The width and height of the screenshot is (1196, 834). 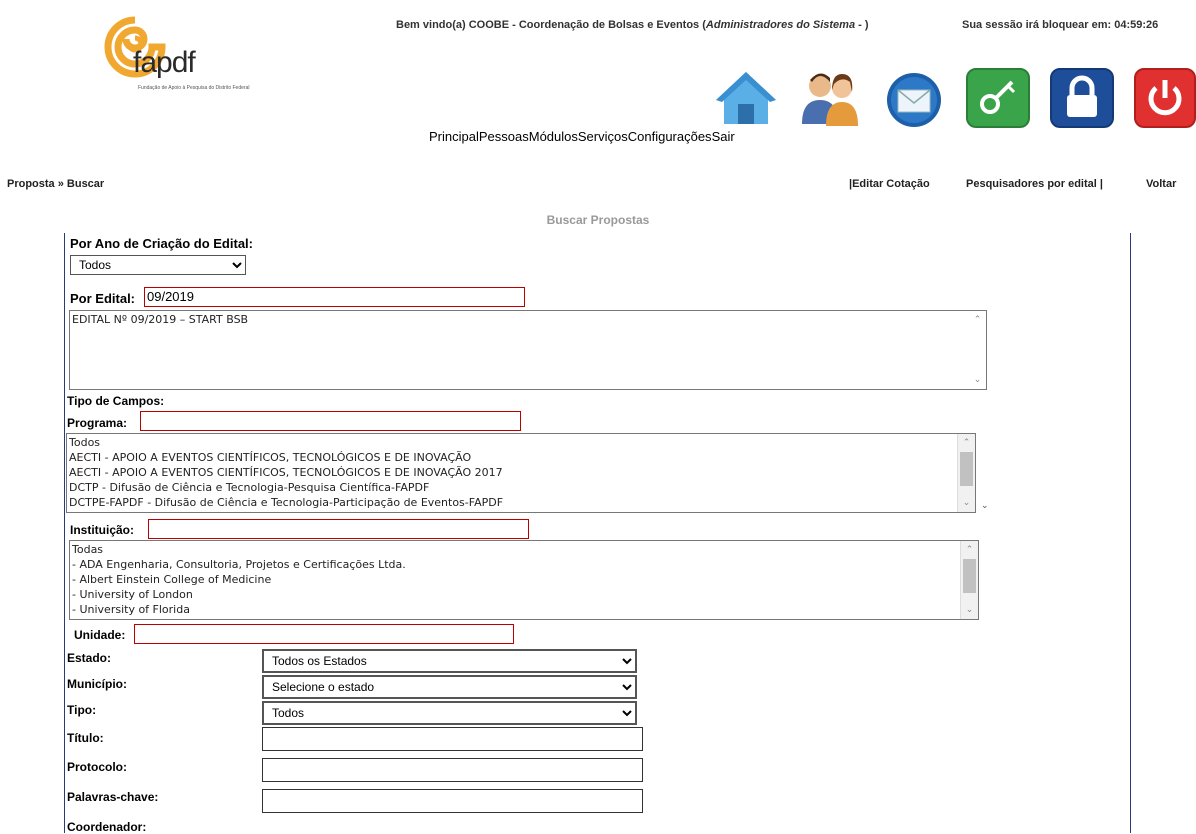 I want to click on programa-input, so click(x=330, y=421).